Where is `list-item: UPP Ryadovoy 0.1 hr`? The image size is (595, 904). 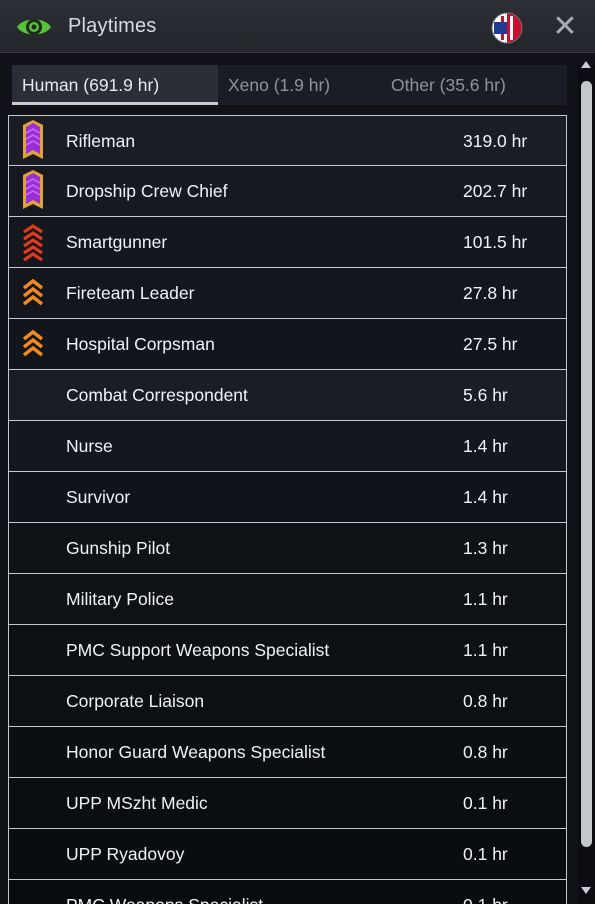 list-item: UPP Ryadovoy 0.1 hr is located at coordinates (287, 854).